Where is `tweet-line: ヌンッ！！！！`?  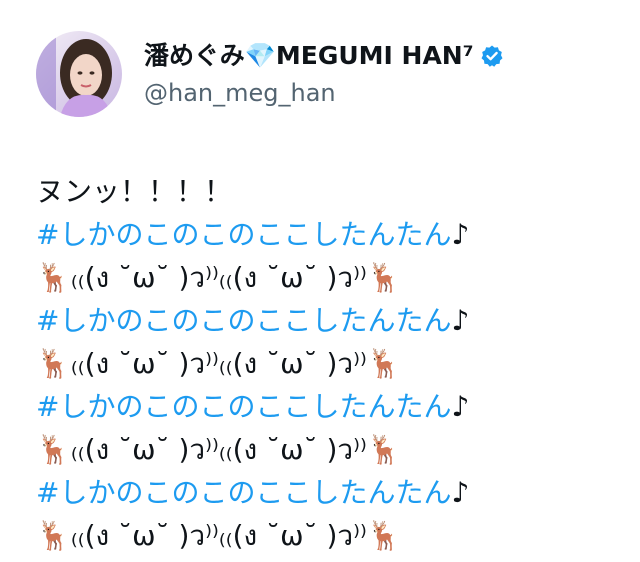
tweet-line: ヌンッ！！！！ is located at coordinates (331, 191).